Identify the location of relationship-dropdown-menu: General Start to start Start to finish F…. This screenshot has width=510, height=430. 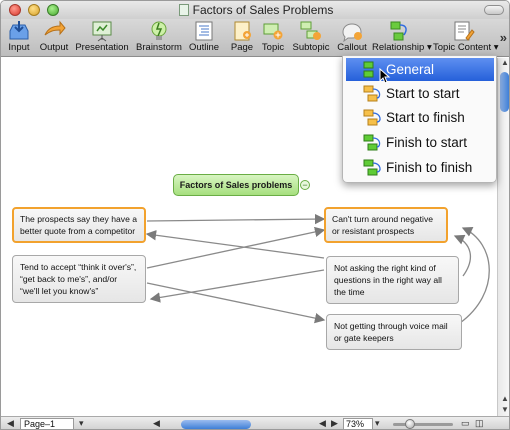
(419, 119).